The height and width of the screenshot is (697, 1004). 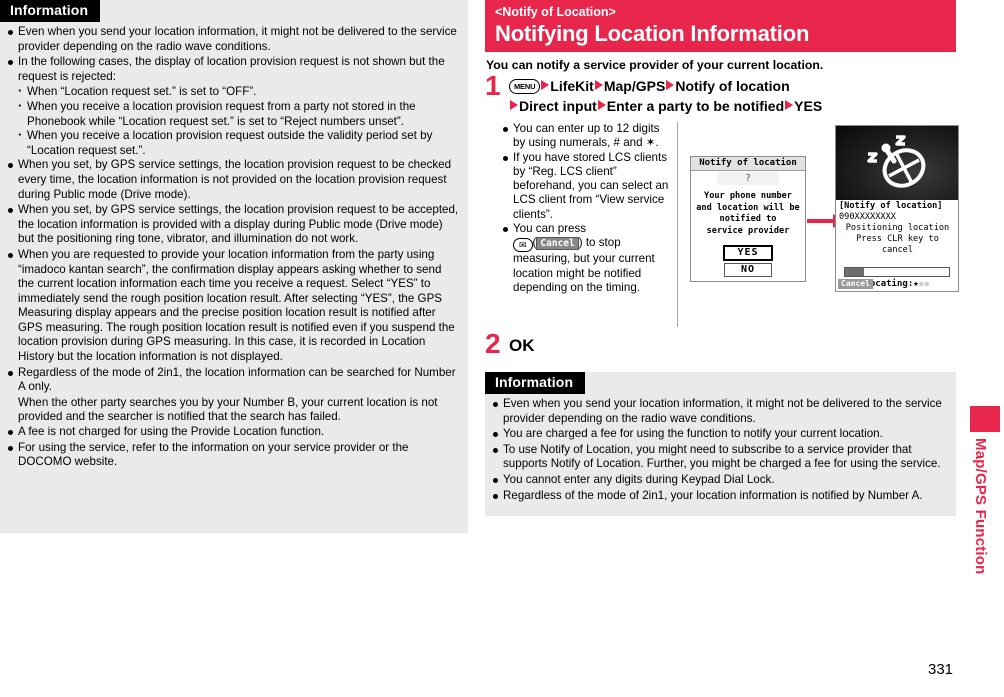 I want to click on step-1-target-mapgps: Map/GPS, so click(x=634, y=86).